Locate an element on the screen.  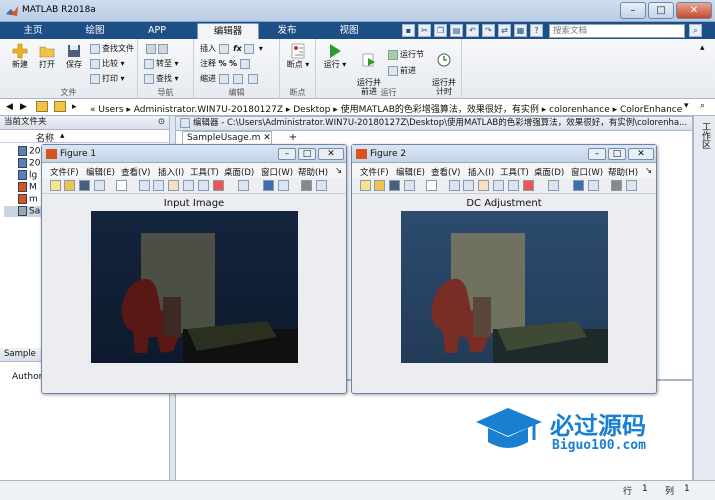
fig-brush-icon is located at coordinates (218, 185).